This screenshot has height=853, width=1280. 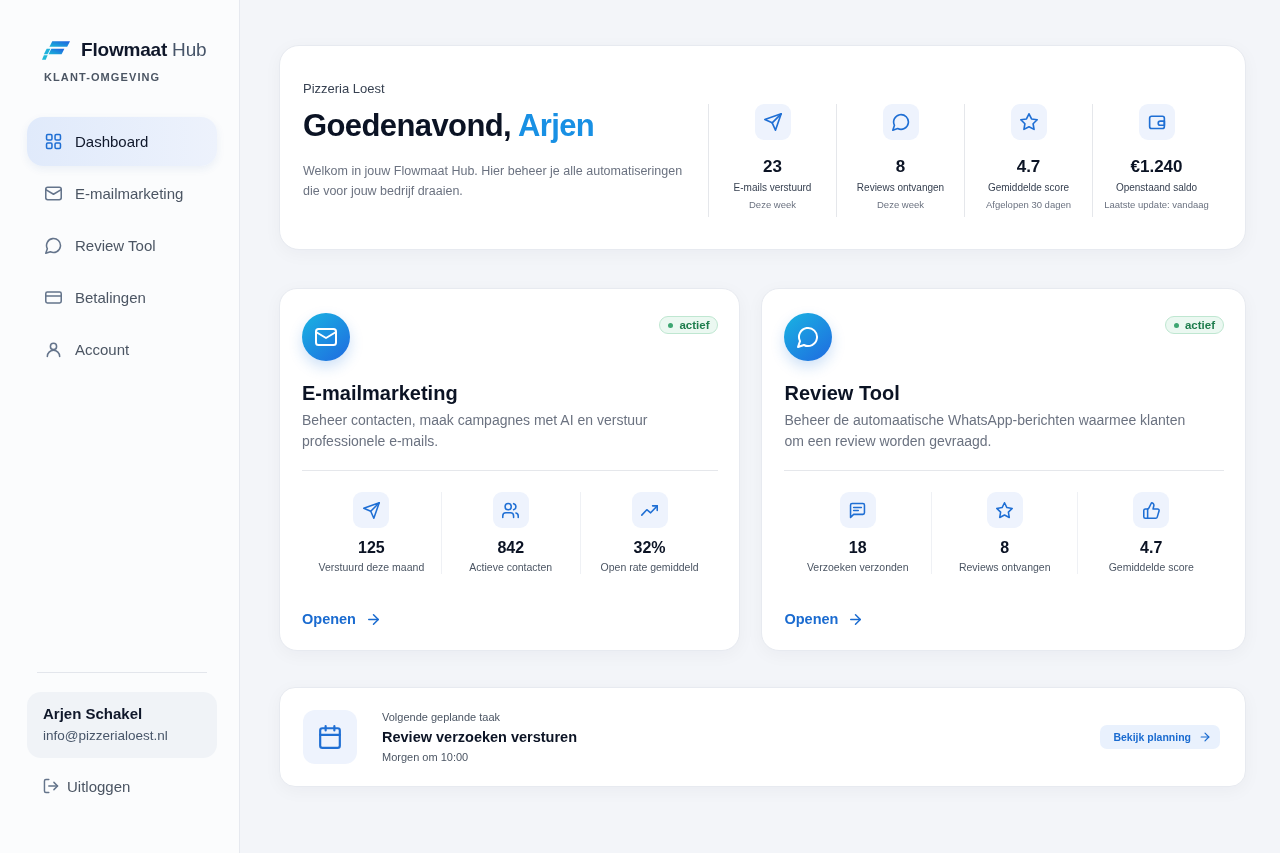 I want to click on nav-item: Account, so click(x=122, y=349).